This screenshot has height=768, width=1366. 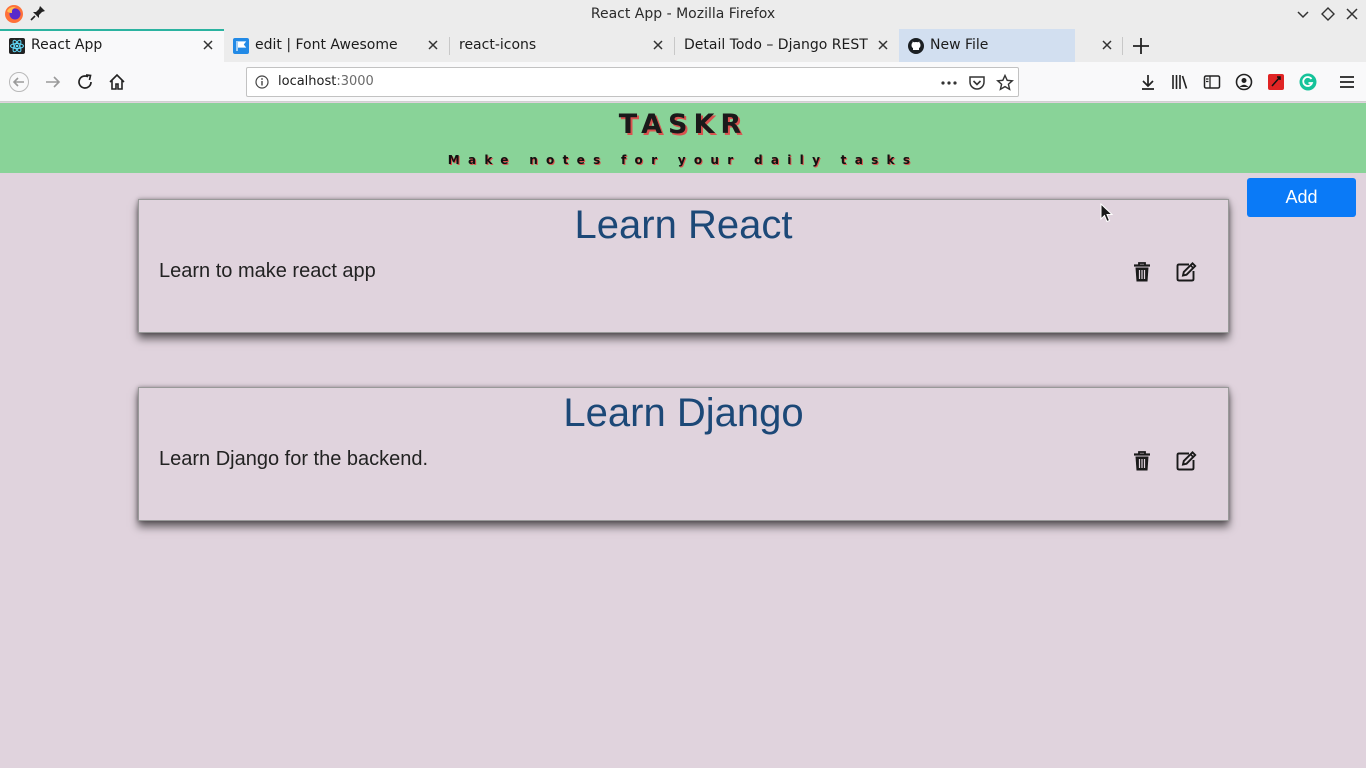 What do you see at coordinates (1180, 82) in the screenshot?
I see `library-icon` at bounding box center [1180, 82].